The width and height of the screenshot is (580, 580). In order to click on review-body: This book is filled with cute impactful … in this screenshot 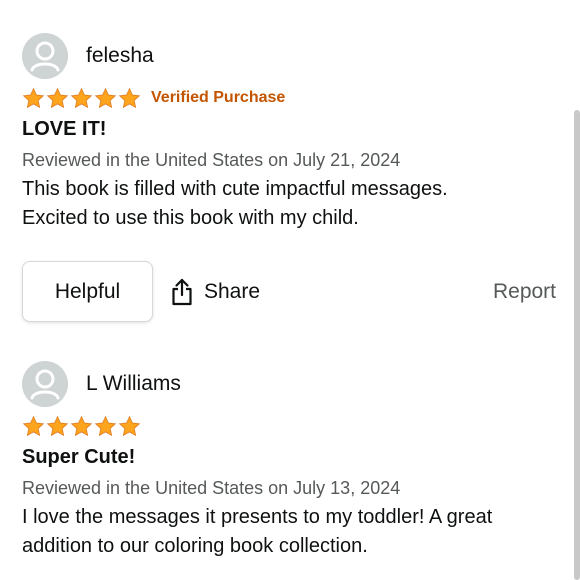, I will do `click(290, 204)`.